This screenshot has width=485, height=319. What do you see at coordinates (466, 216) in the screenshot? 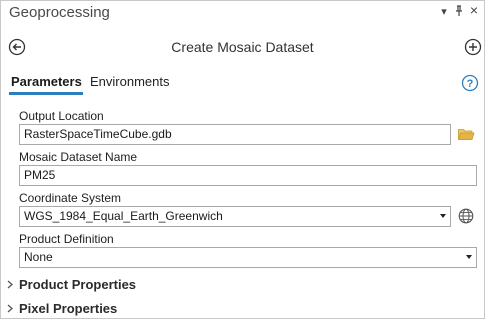
I see `globe-icon` at bounding box center [466, 216].